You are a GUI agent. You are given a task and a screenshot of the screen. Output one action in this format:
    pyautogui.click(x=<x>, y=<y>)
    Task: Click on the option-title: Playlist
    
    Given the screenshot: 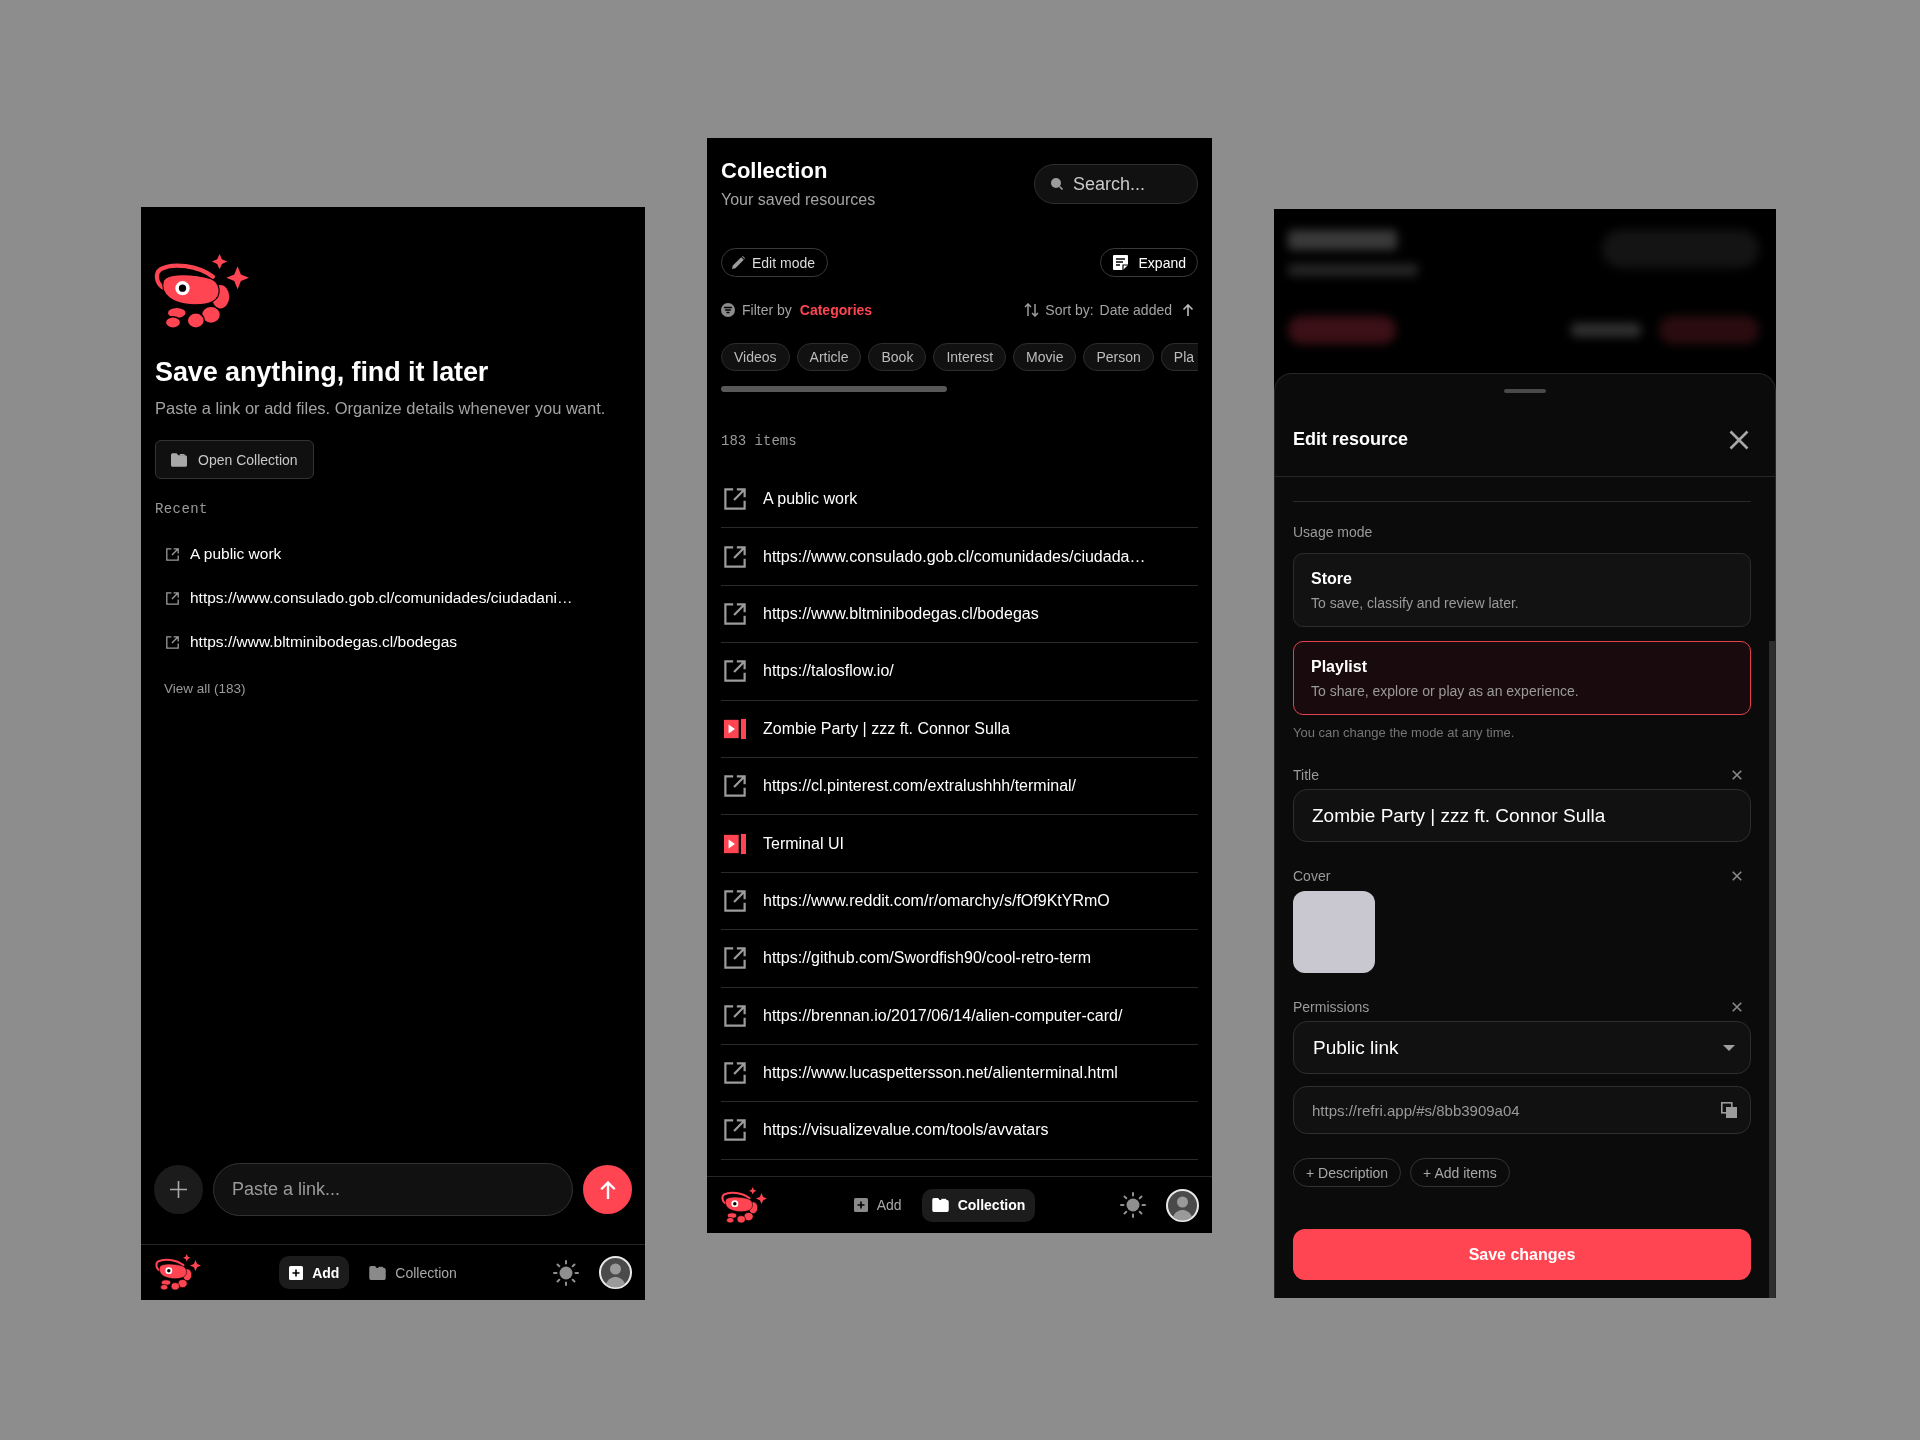 What is the action you would take?
    pyautogui.click(x=1339, y=667)
    